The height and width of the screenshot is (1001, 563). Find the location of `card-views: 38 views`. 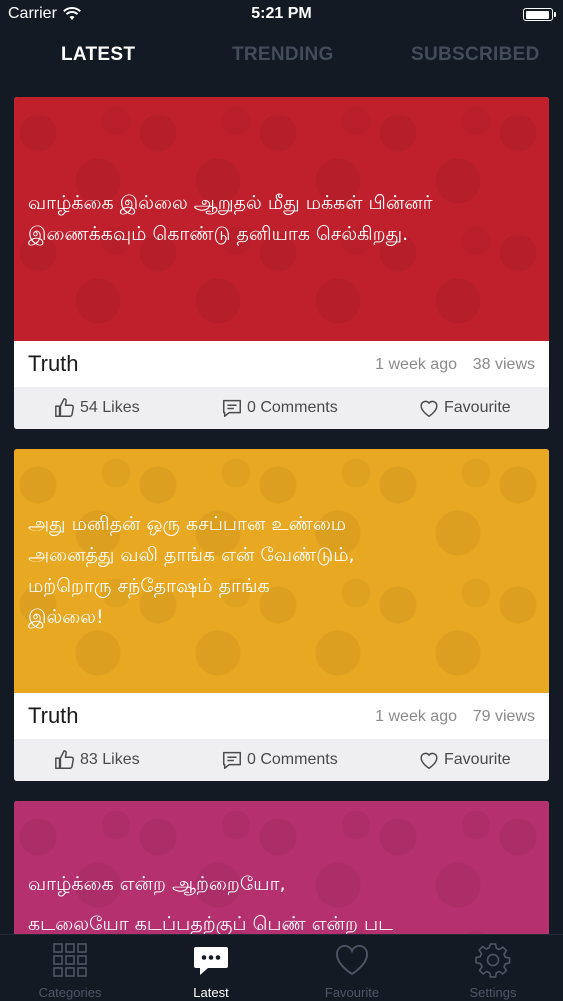

card-views: 38 views is located at coordinates (503, 364).